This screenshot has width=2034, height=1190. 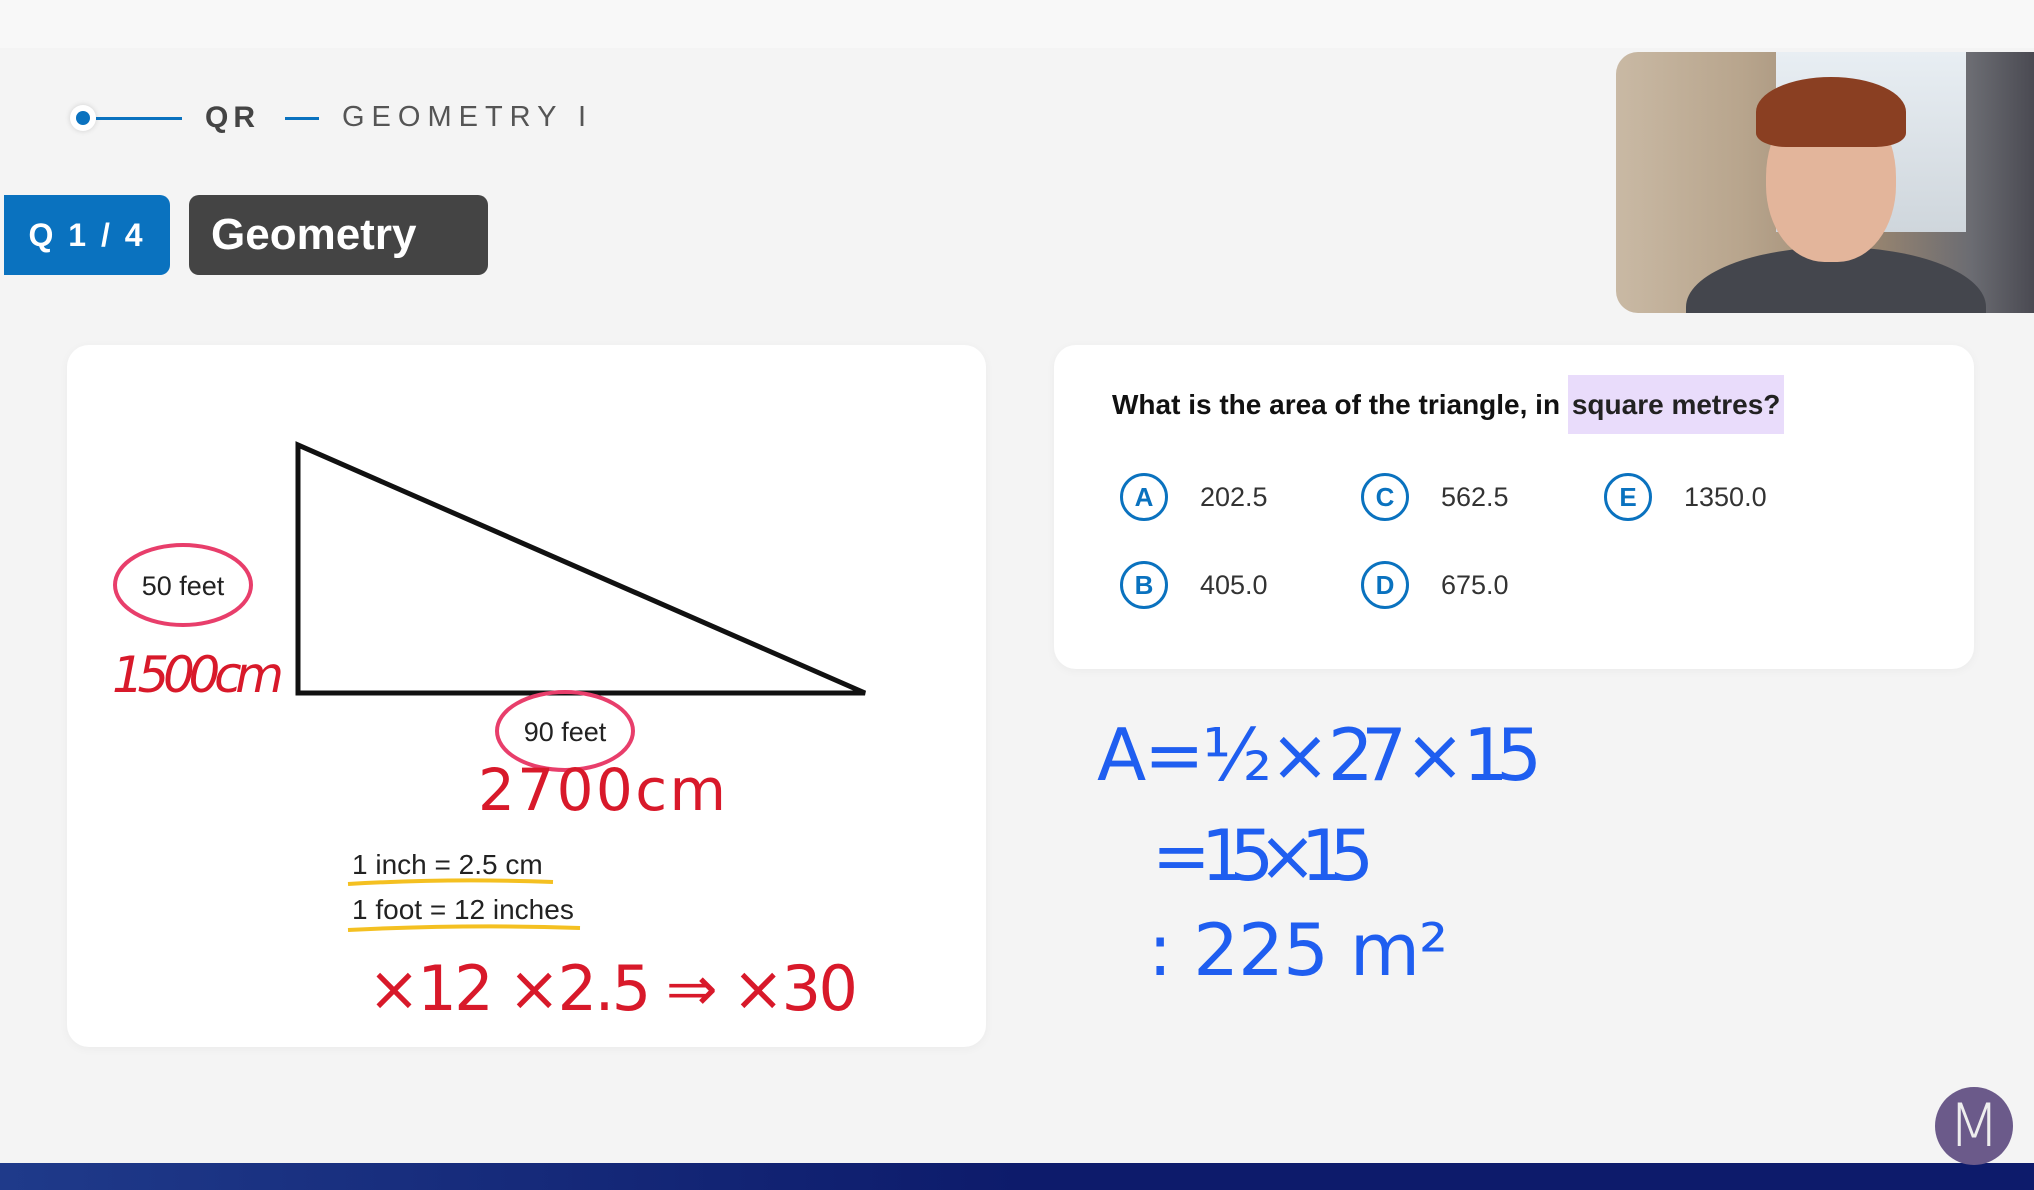 What do you see at coordinates (463, 909) in the screenshot?
I see `conversion-foot: 1 foot = 12 inches` at bounding box center [463, 909].